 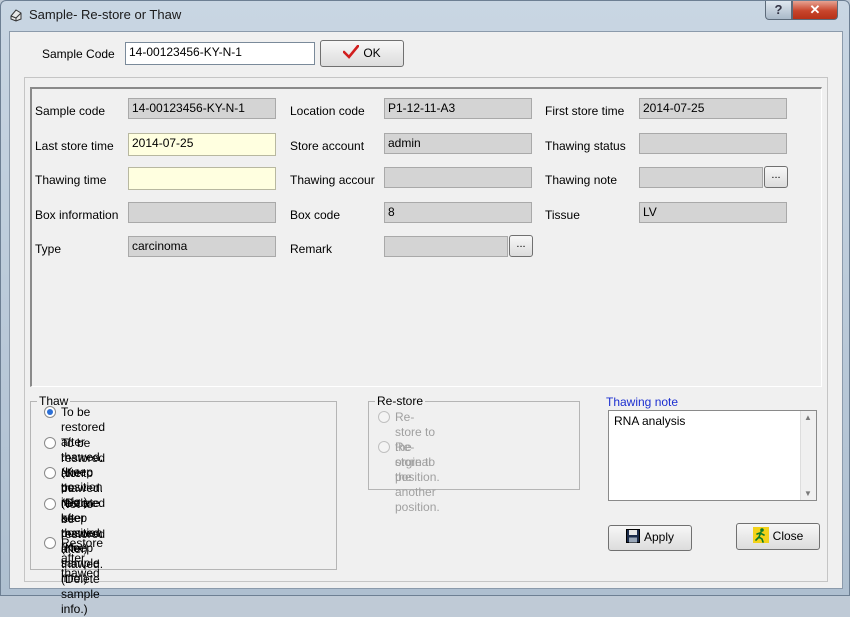 I want to click on title-bar: Sample- Re-store or Thaw ? ✕, so click(x=425, y=15).